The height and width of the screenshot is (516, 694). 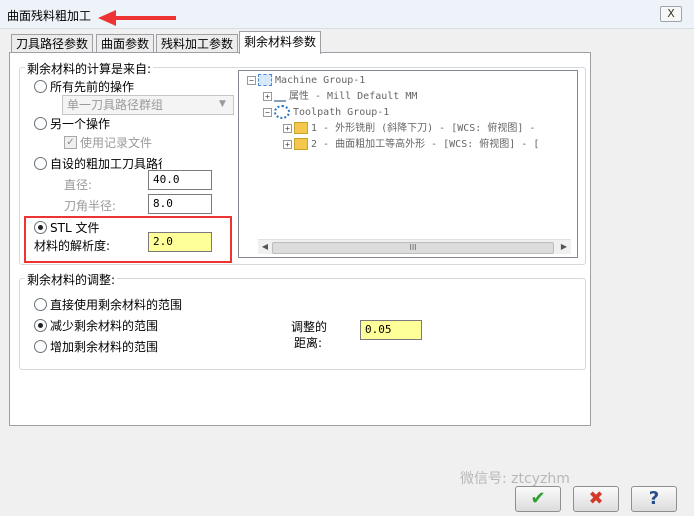 I want to click on adjust-distance-label-line2: 距离:, so click(x=308, y=343).